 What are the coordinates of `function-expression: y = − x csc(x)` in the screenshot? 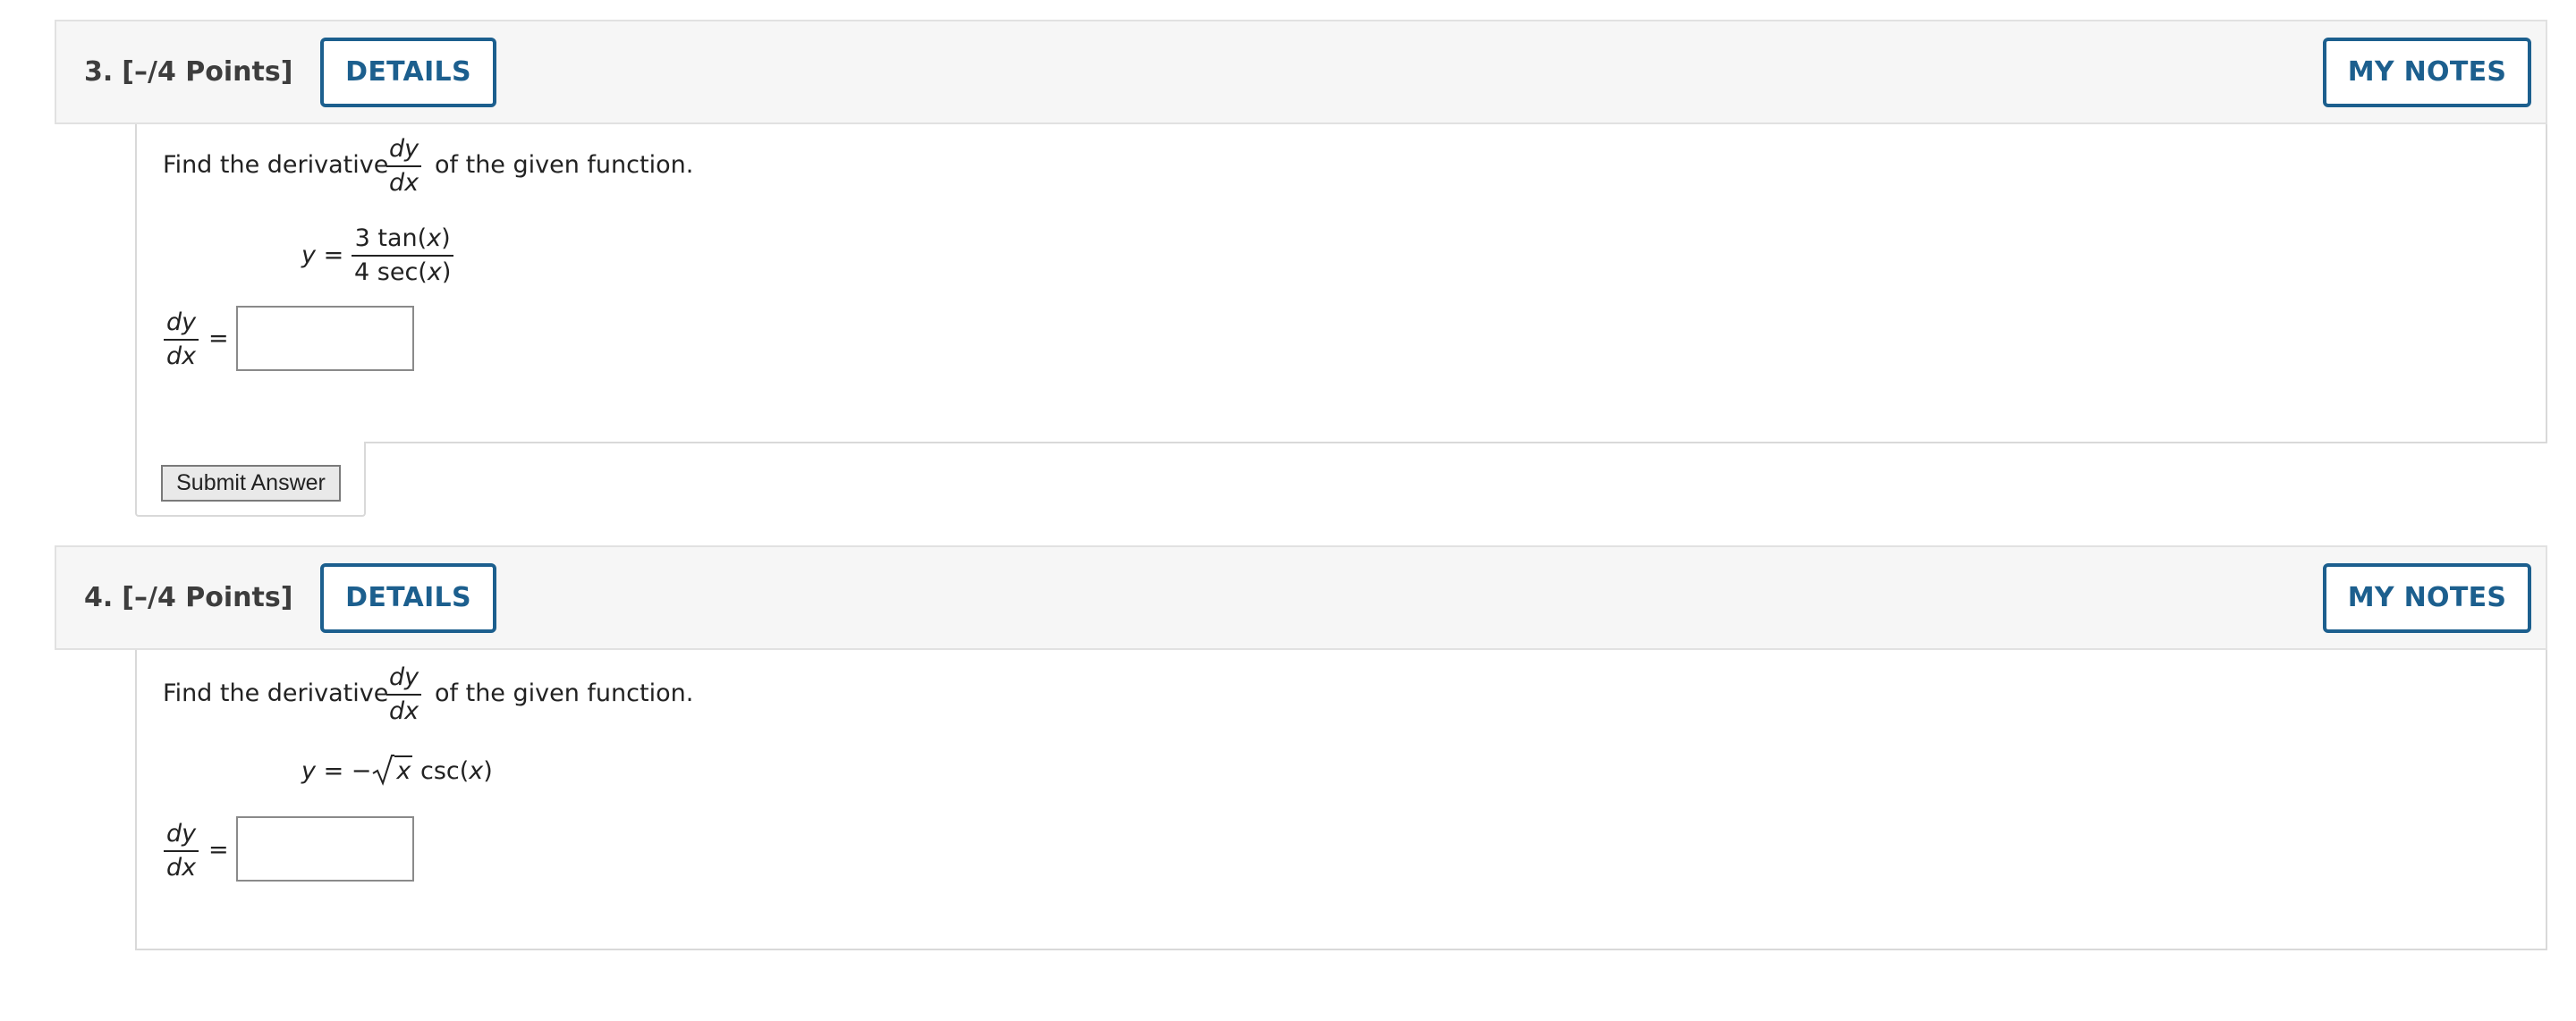 It's located at (397, 770).